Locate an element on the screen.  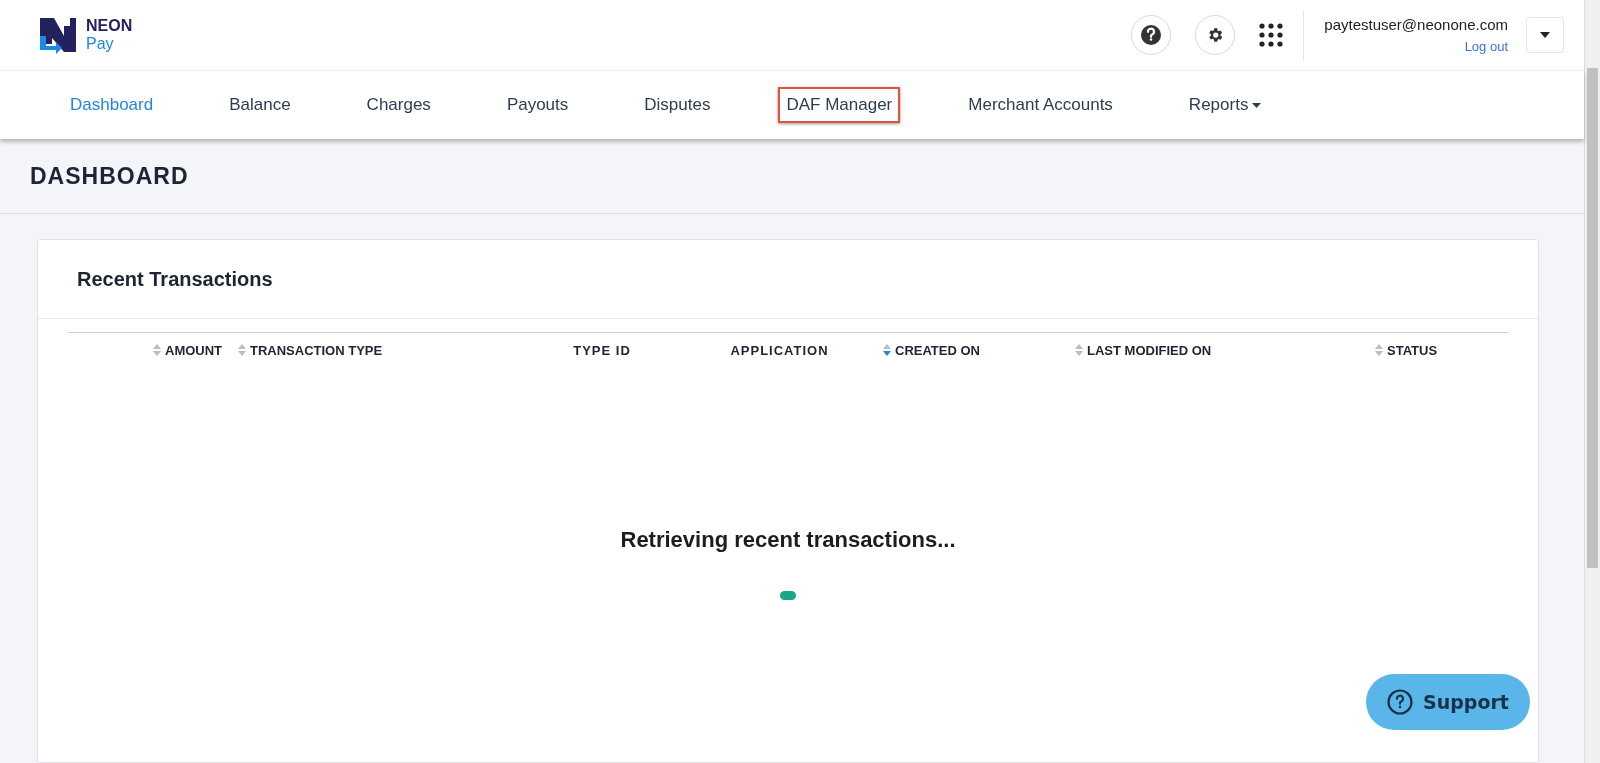
apps-grid-button is located at coordinates (1271, 35).